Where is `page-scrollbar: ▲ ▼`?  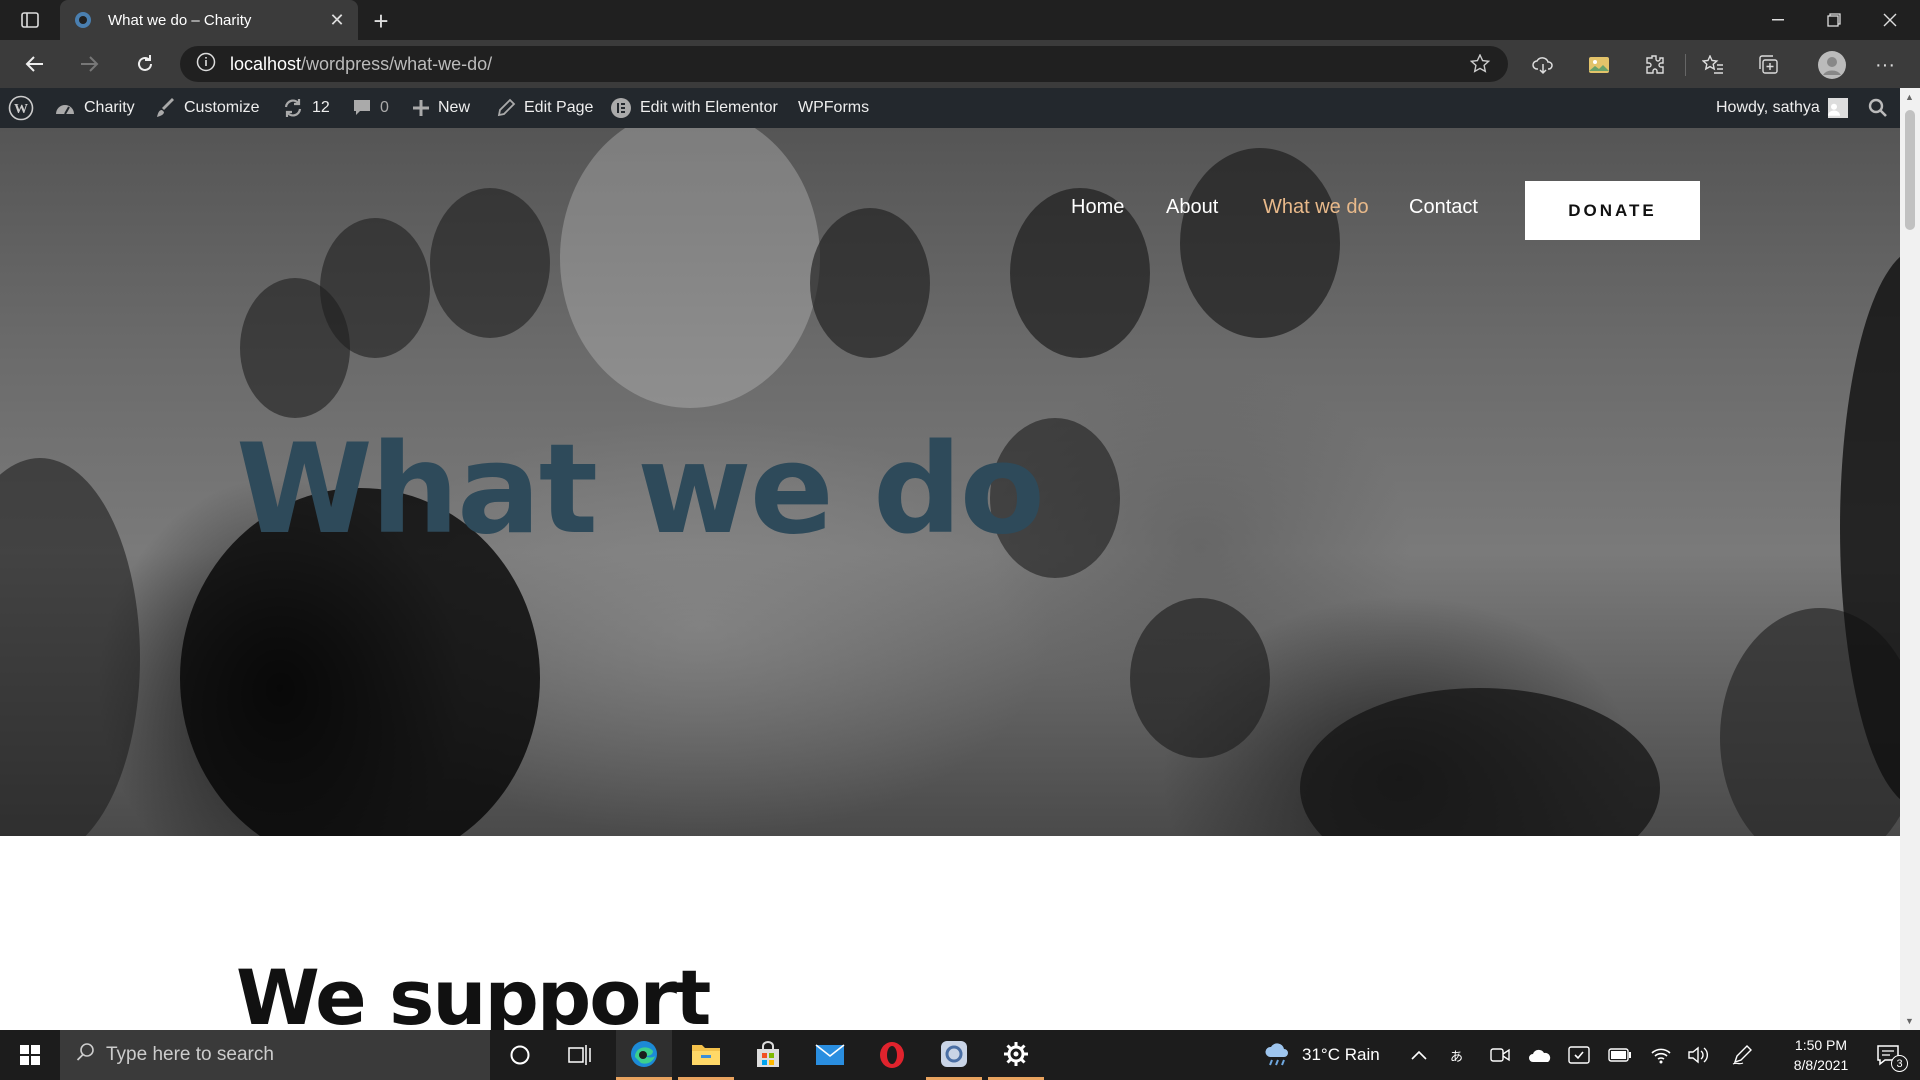
page-scrollbar: ▲ ▼ is located at coordinates (1910, 559).